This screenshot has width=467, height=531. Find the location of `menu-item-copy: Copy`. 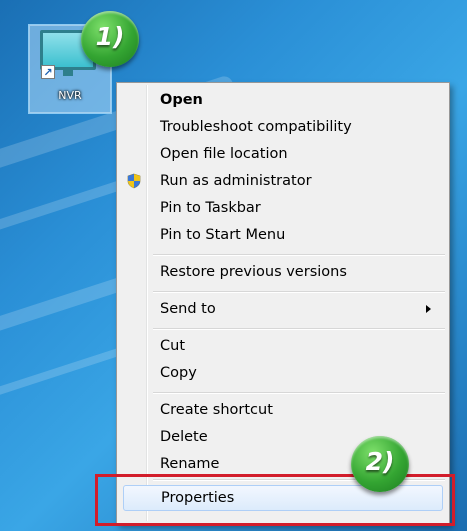

menu-item-copy: Copy is located at coordinates (283, 373).